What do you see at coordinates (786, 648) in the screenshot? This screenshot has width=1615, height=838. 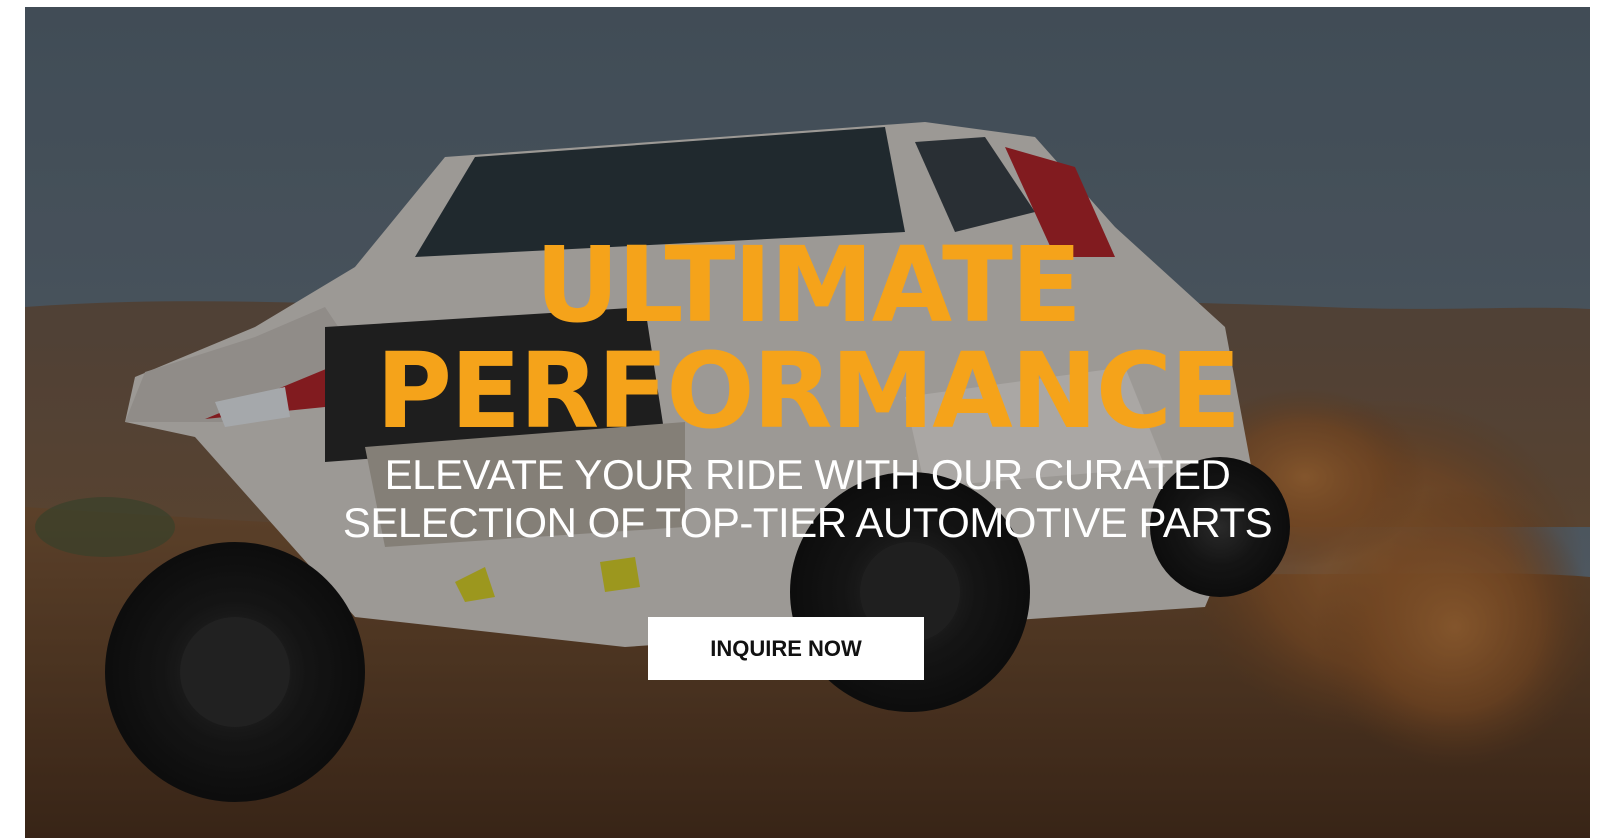 I see `inquire-now-button: INQUIRE NOW` at bounding box center [786, 648].